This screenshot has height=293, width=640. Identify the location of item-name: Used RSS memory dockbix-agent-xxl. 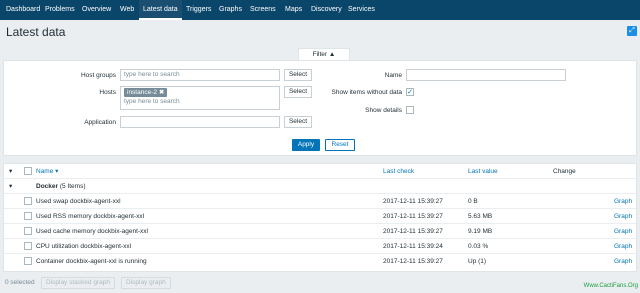
(90, 216).